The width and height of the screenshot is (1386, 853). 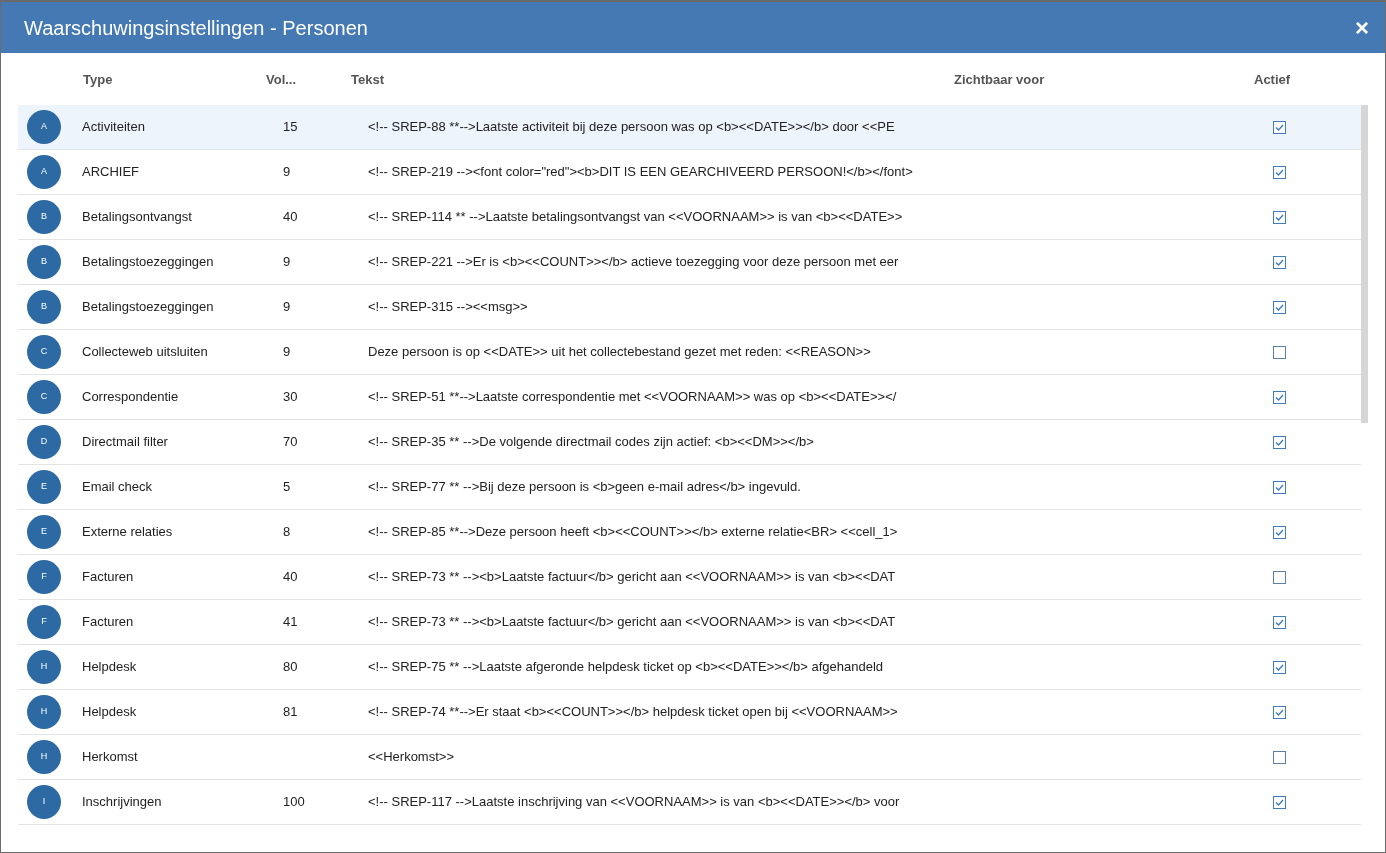 What do you see at coordinates (1364, 264) in the screenshot?
I see `scrollbar` at bounding box center [1364, 264].